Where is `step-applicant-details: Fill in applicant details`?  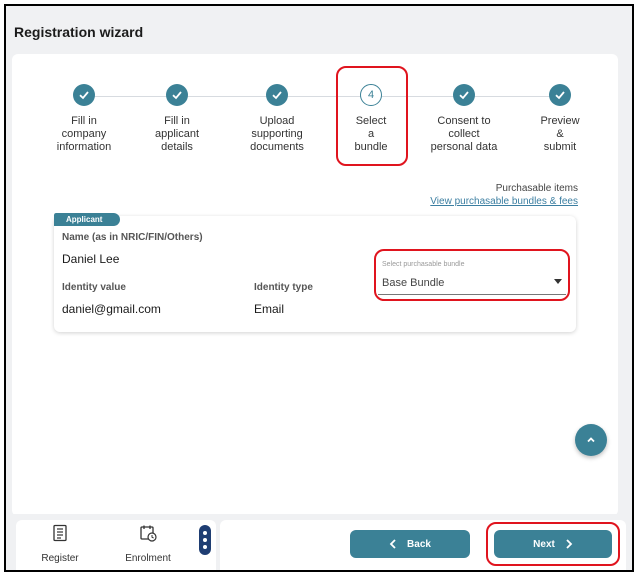 step-applicant-details: Fill in applicant details is located at coordinates (177, 119).